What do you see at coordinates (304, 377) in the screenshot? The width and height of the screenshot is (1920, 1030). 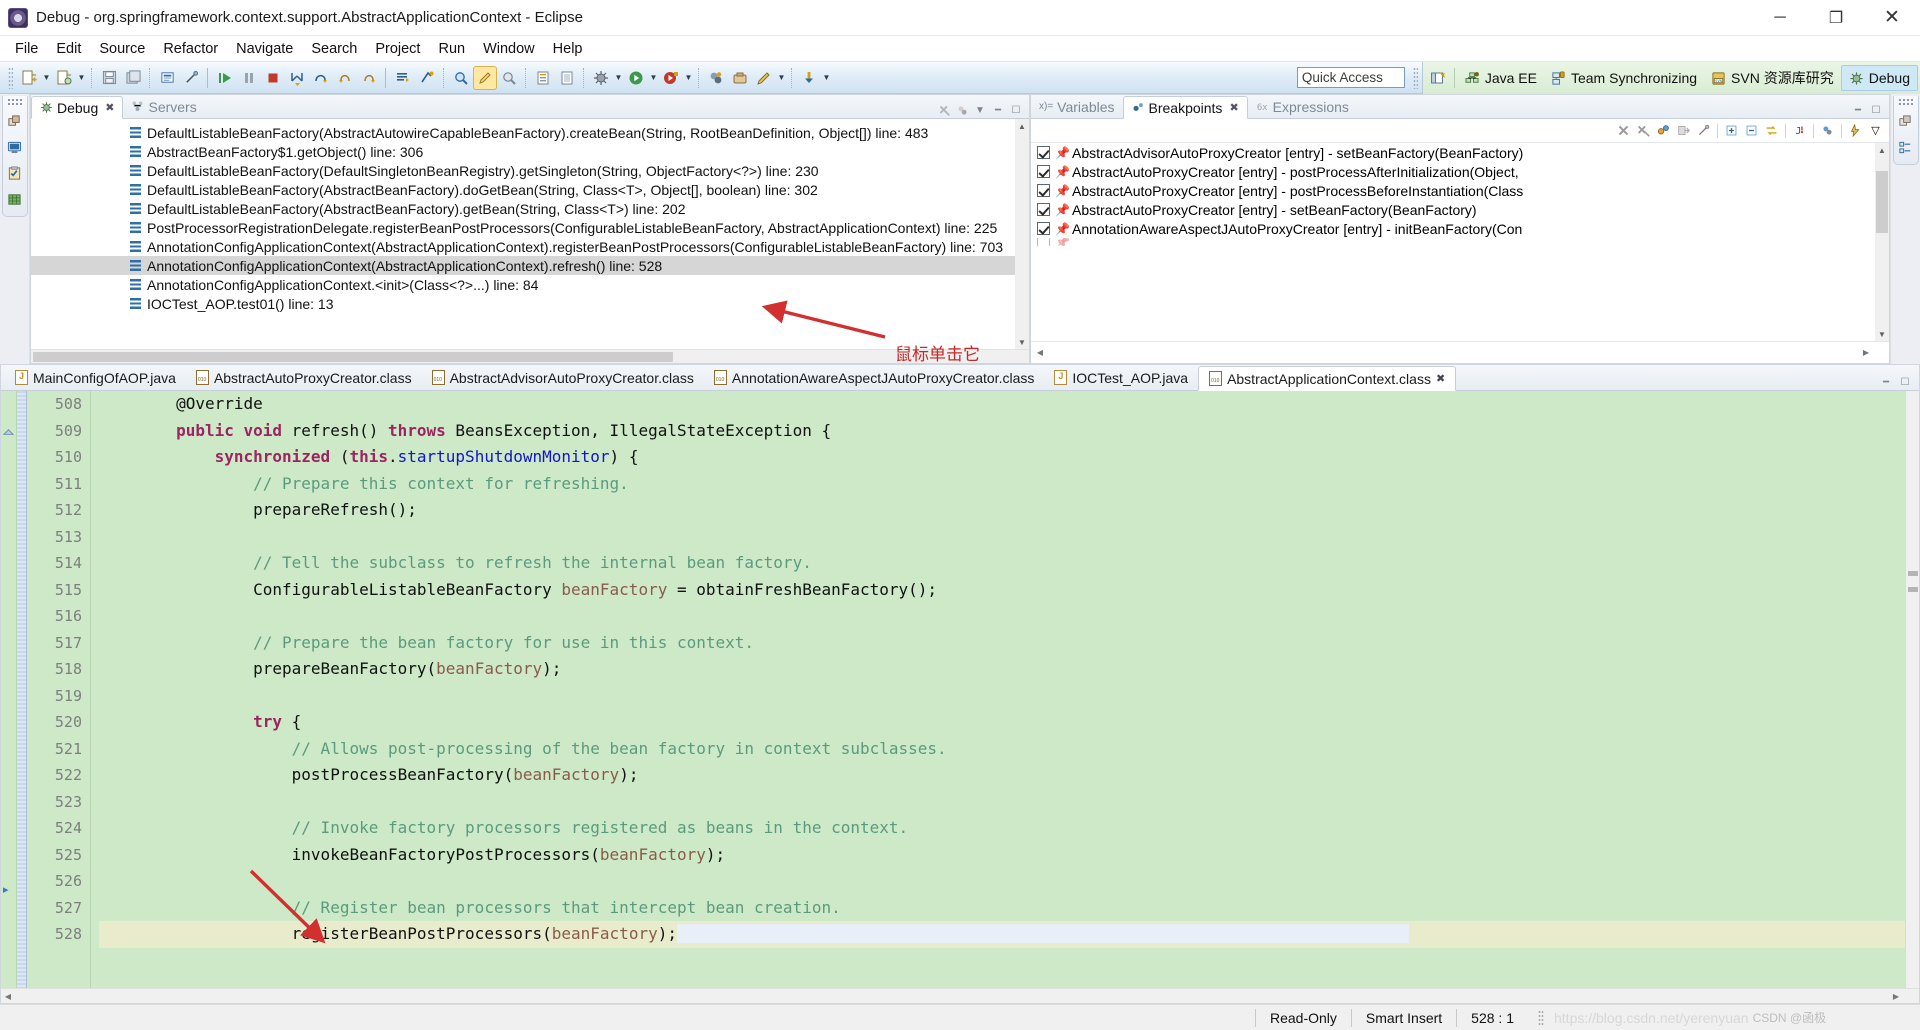 I see `editor-tab-abstractautoproxycreator: AbstractAutoProxyCreator.class` at bounding box center [304, 377].